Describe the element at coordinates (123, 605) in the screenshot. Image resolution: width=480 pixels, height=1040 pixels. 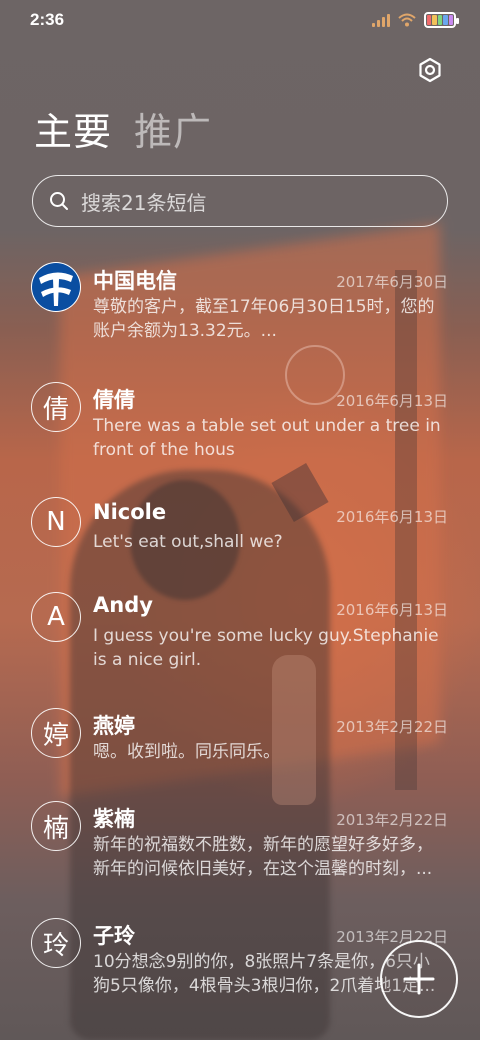
I see `contact-name: Andy` at that location.